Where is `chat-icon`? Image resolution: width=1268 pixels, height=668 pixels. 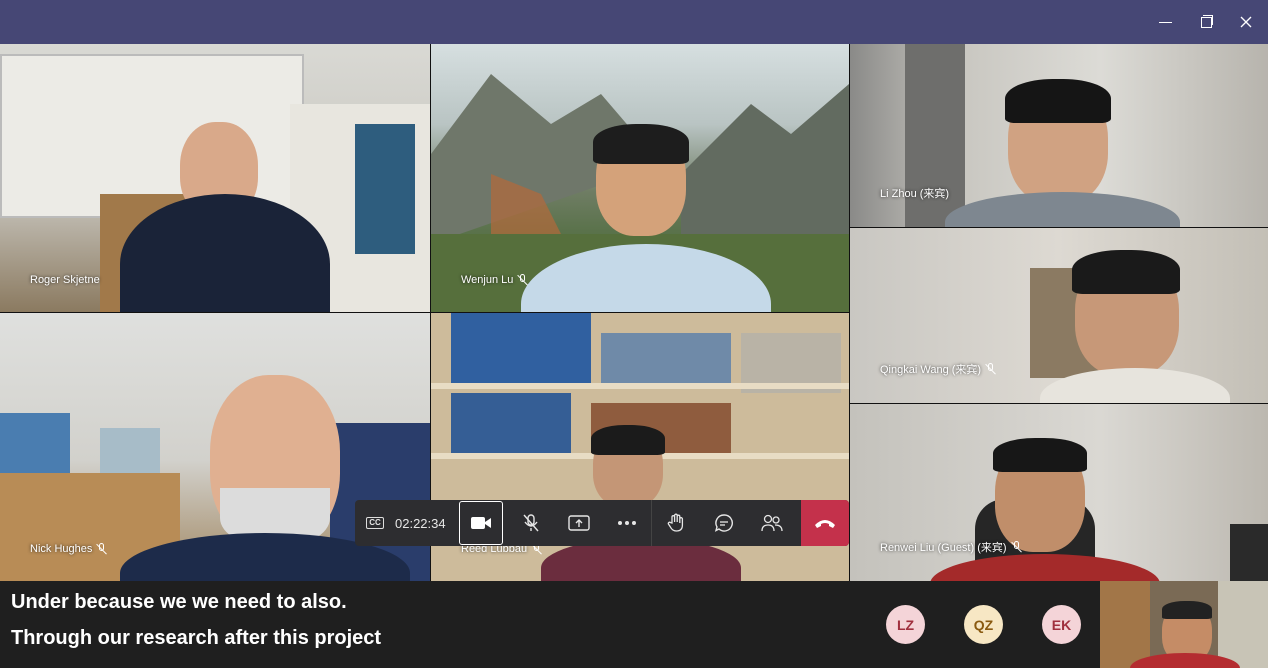
chat-icon is located at coordinates (723, 523).